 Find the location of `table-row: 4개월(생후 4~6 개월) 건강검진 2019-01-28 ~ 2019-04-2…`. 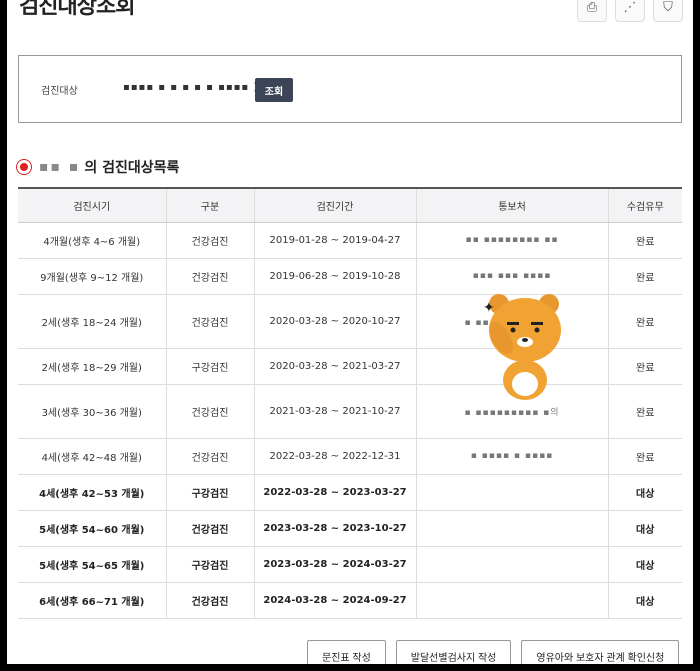

table-row: 4개월(생후 4~6 개월) 건강검진 2019-01-28 ~ 2019-04-2… is located at coordinates (350, 240).